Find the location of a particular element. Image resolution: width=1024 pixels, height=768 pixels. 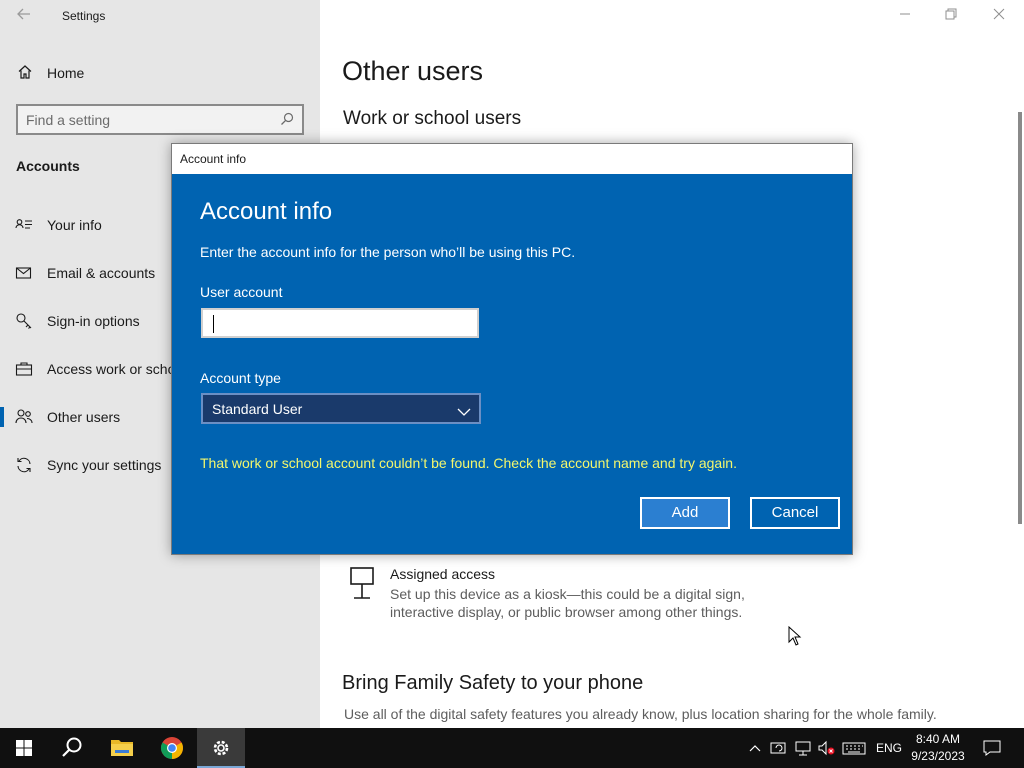

network-icon is located at coordinates (803, 748).